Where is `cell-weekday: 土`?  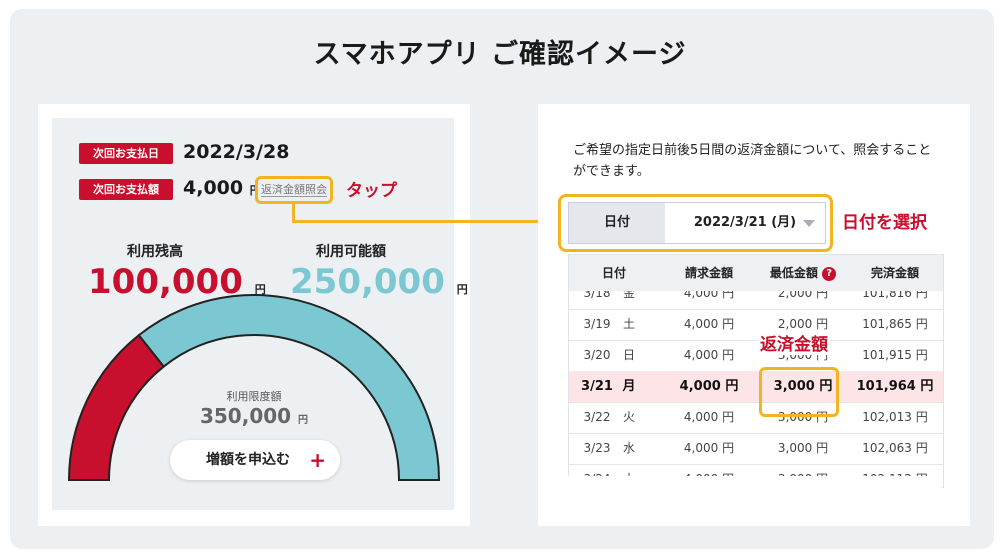 cell-weekday: 土 is located at coordinates (628, 324).